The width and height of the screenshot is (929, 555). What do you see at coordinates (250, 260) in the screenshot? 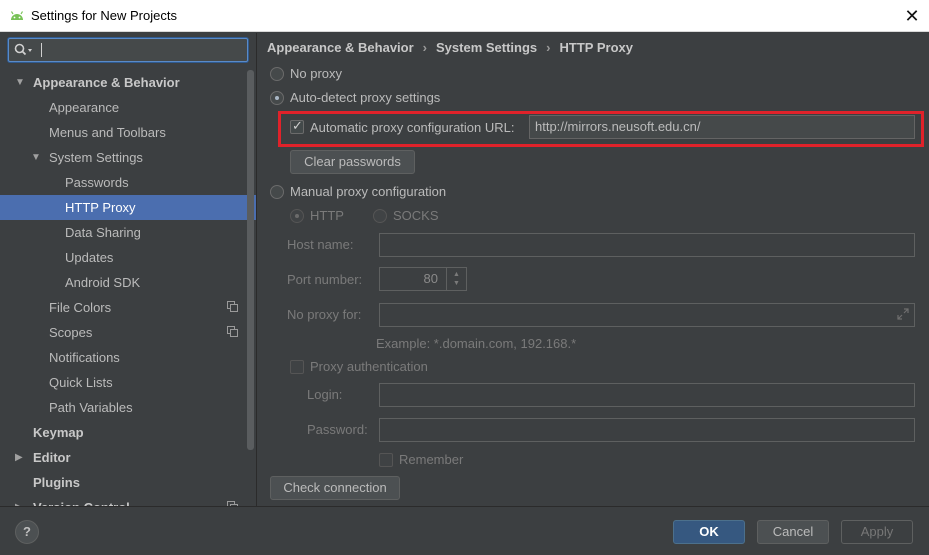
I see `sidebar-scrollbar` at bounding box center [250, 260].